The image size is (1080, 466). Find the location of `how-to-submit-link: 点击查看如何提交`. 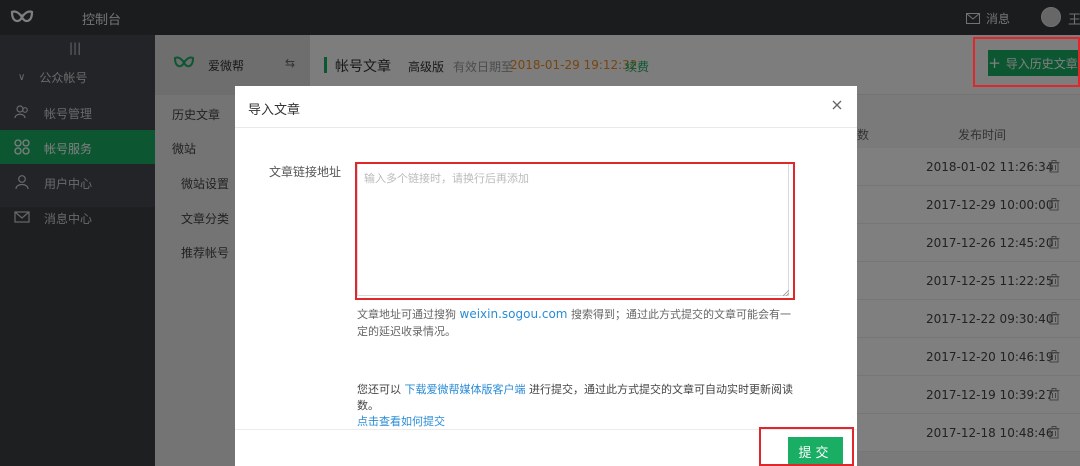

how-to-submit-link: 点击查看如何提交 is located at coordinates (401, 421).